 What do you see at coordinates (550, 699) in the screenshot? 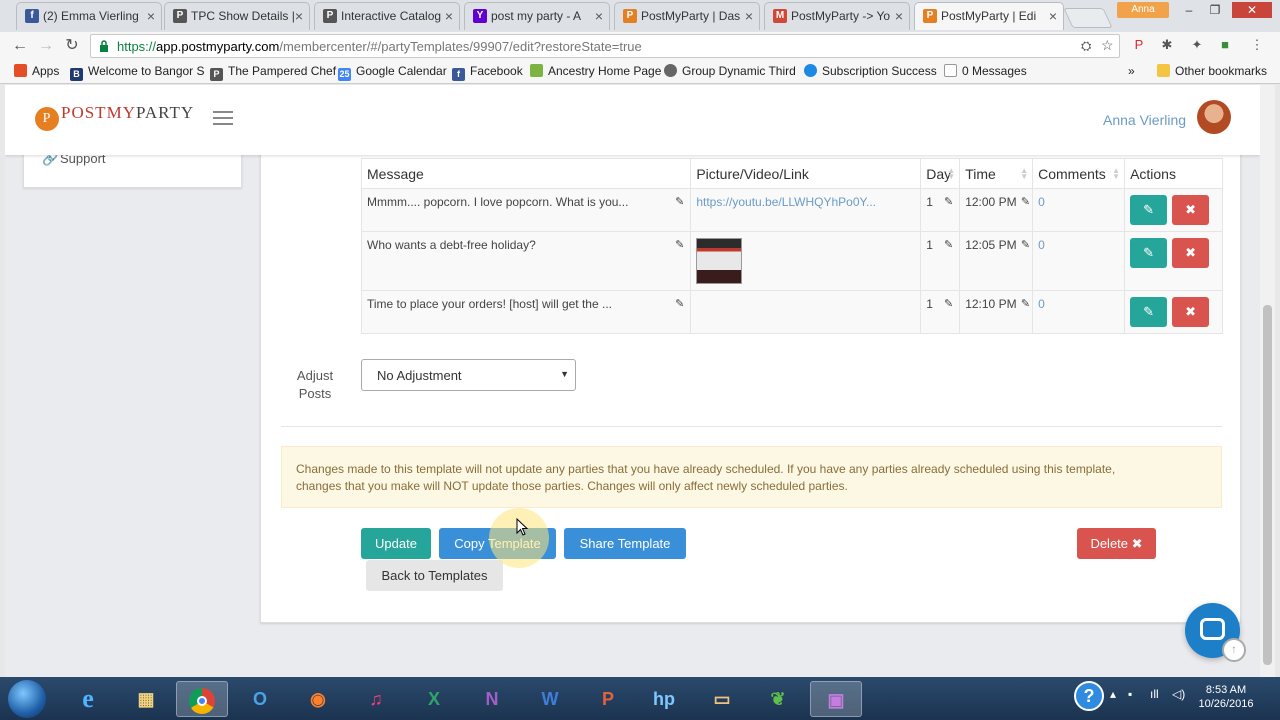
I see `word-icon: W` at bounding box center [550, 699].